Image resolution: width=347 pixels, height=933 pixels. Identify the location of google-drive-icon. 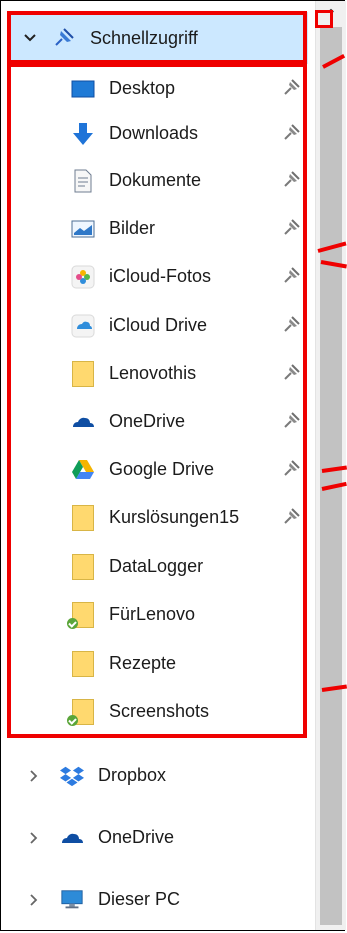
(83, 470).